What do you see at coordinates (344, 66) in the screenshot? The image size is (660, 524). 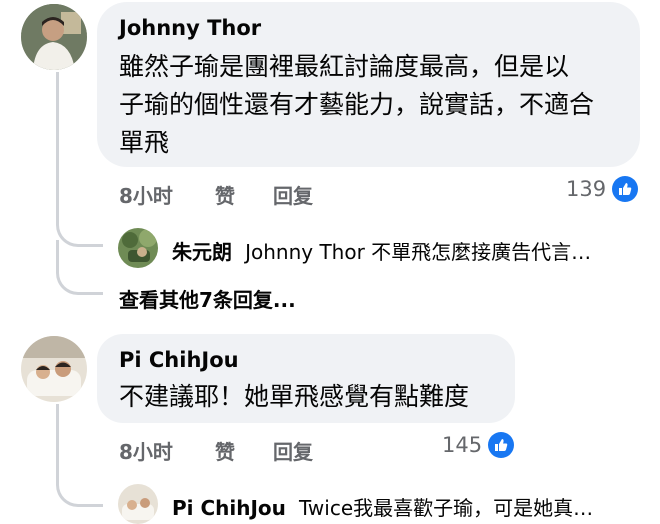 I see `comment-text-line-1: 雖然子瑜是團裡最紅討論度最高，但是以` at bounding box center [344, 66].